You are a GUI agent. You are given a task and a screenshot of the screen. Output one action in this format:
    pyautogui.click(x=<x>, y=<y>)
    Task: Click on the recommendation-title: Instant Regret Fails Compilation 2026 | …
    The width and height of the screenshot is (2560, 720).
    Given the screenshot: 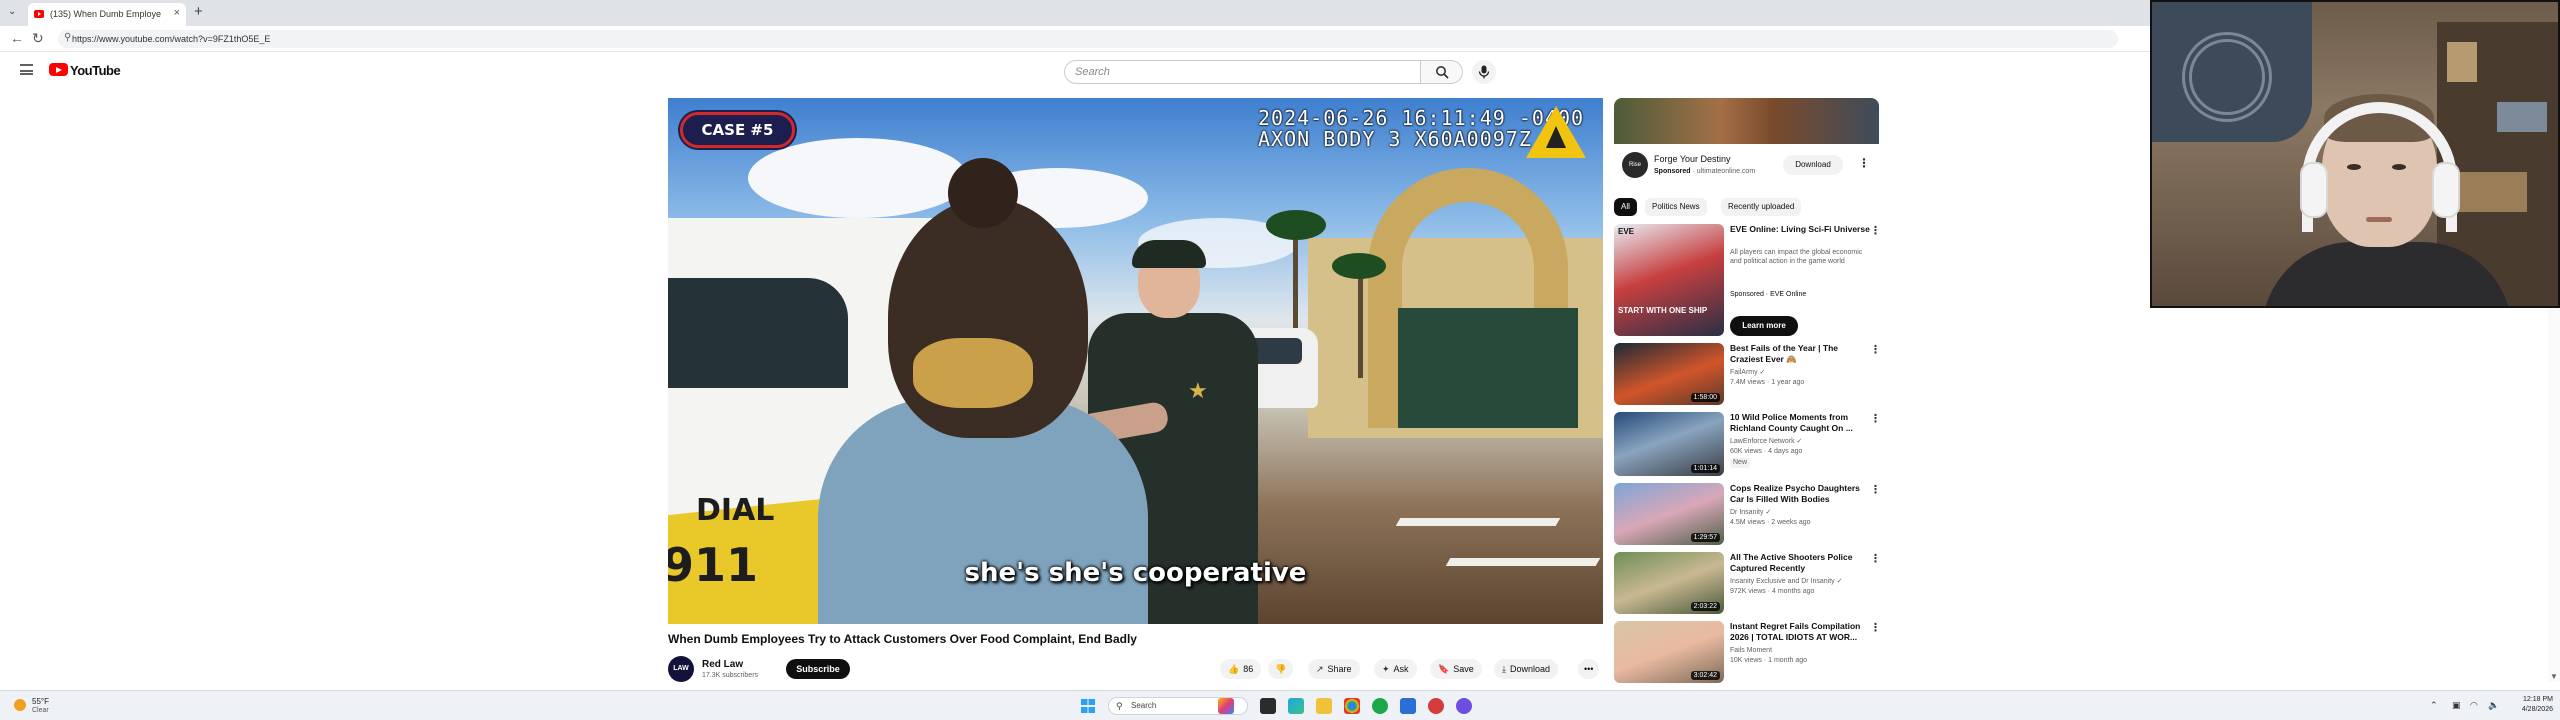 What is the action you would take?
    pyautogui.click(x=1800, y=632)
    